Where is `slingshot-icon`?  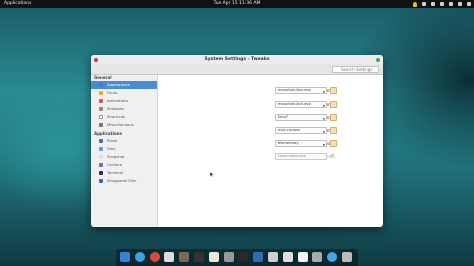 slingshot-icon is located at coordinates (101, 157).